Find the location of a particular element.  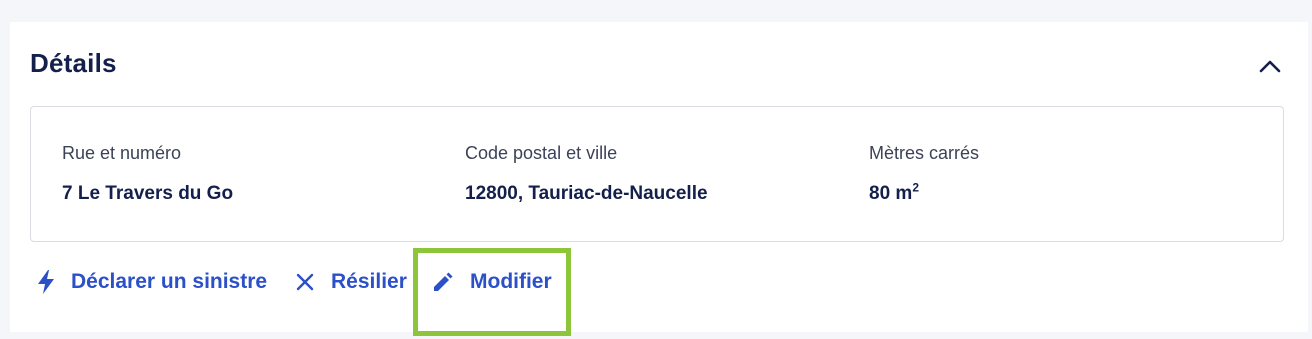

surface-label: Mètres carrés is located at coordinates (924, 153).